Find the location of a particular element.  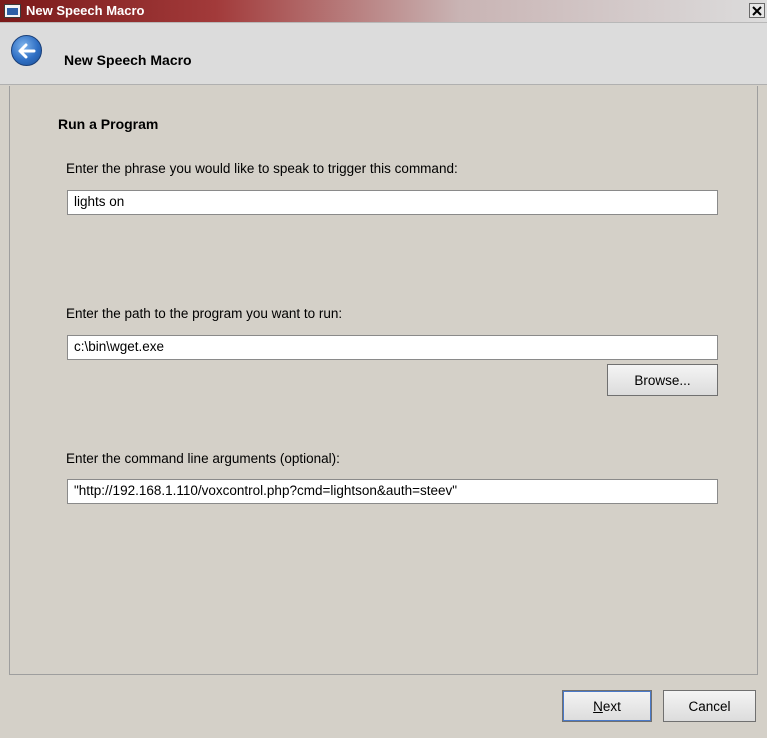

close-icon is located at coordinates (757, 10).